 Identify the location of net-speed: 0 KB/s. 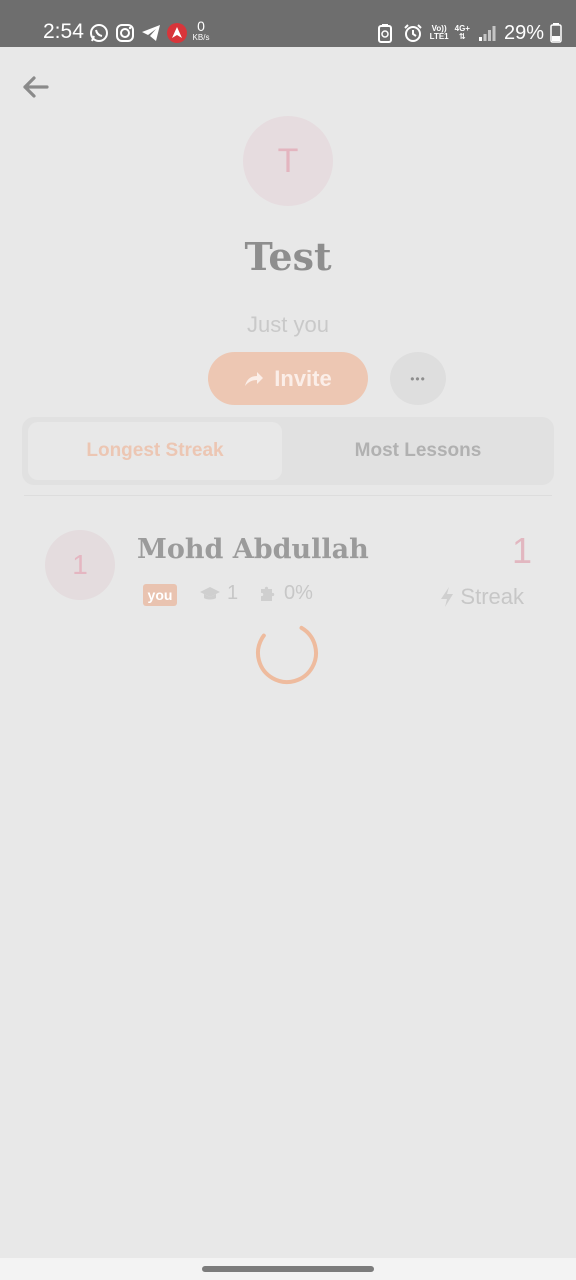
(201, 30).